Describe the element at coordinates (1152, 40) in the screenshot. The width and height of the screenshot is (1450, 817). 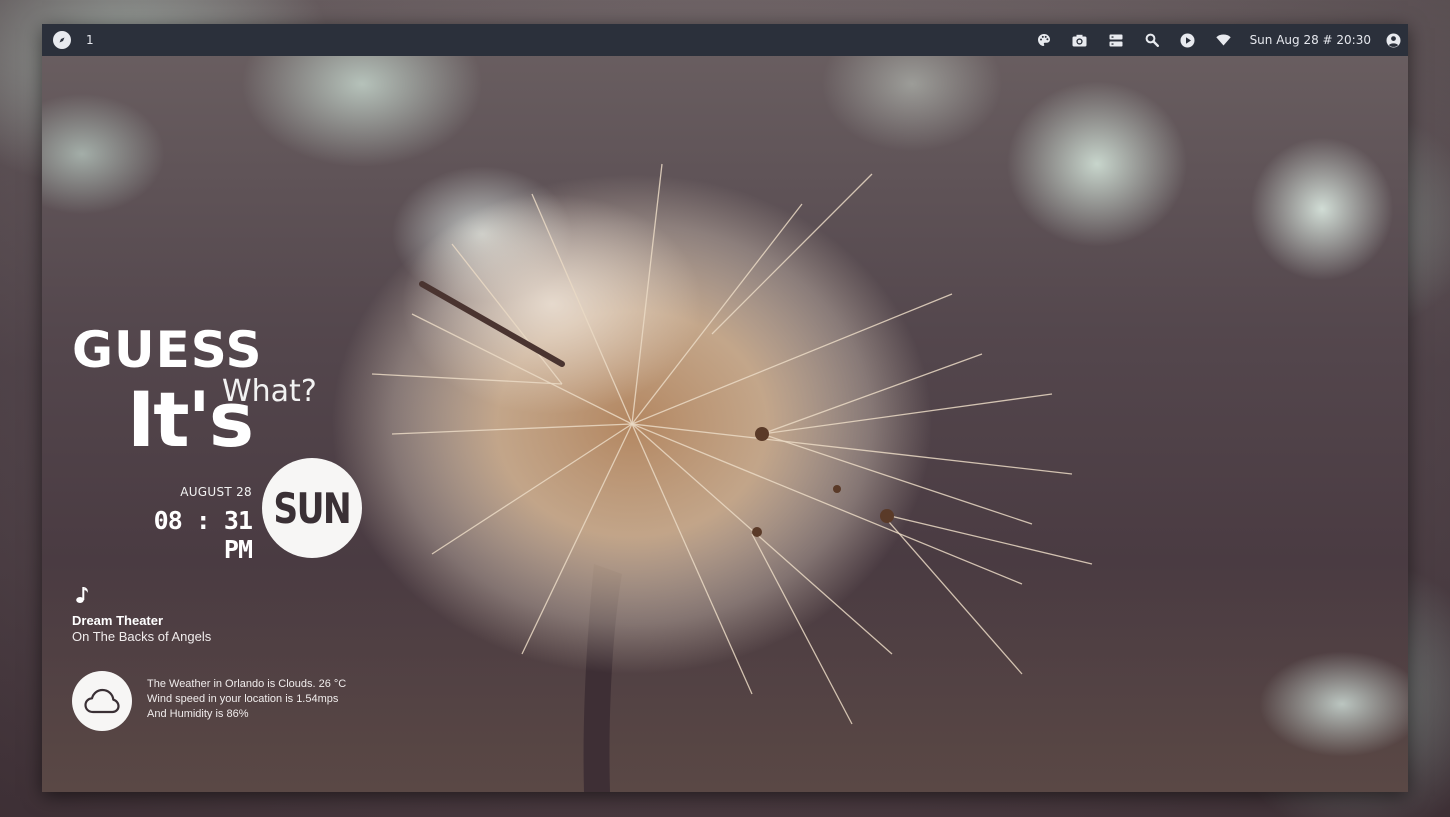
I see `search-icon` at that location.